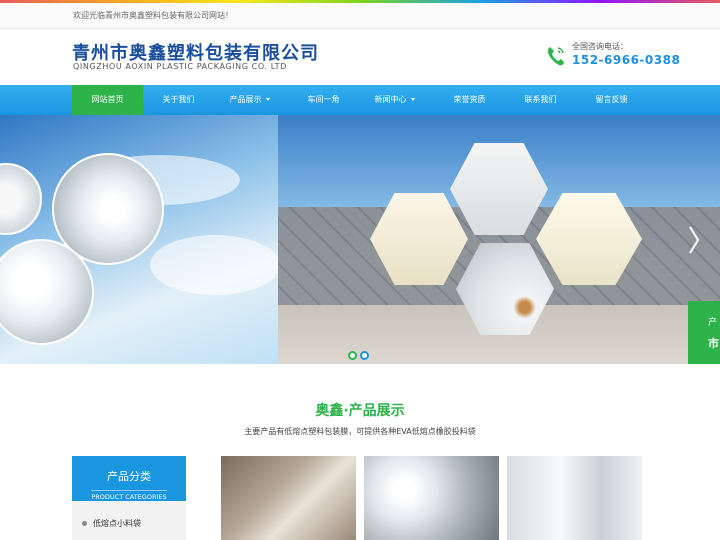 This screenshot has width=720, height=540. I want to click on banner-dot, so click(352, 355).